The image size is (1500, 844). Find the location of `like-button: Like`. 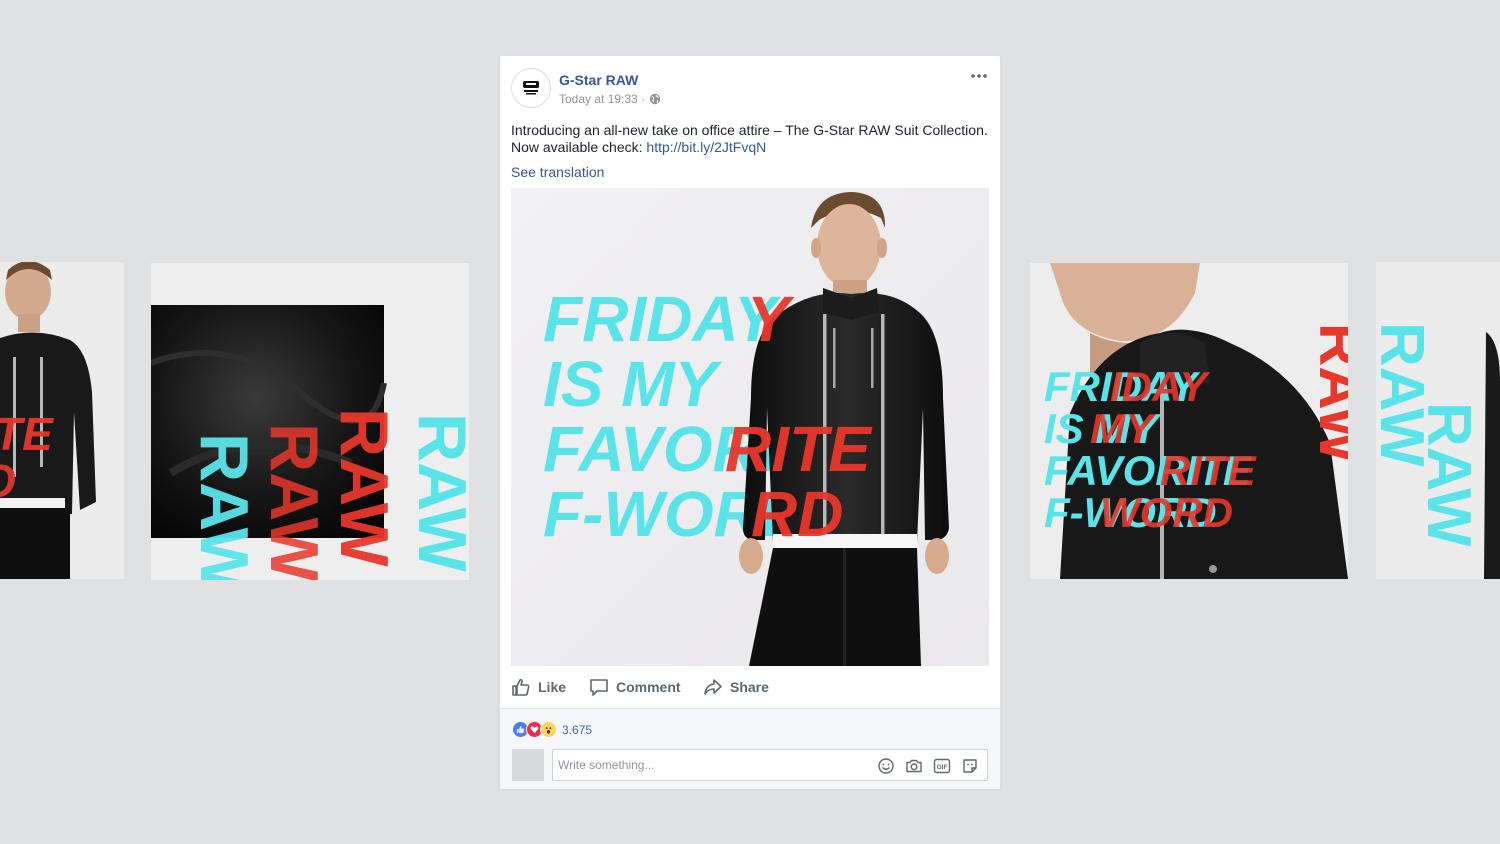

like-button: Like is located at coordinates (538, 687).